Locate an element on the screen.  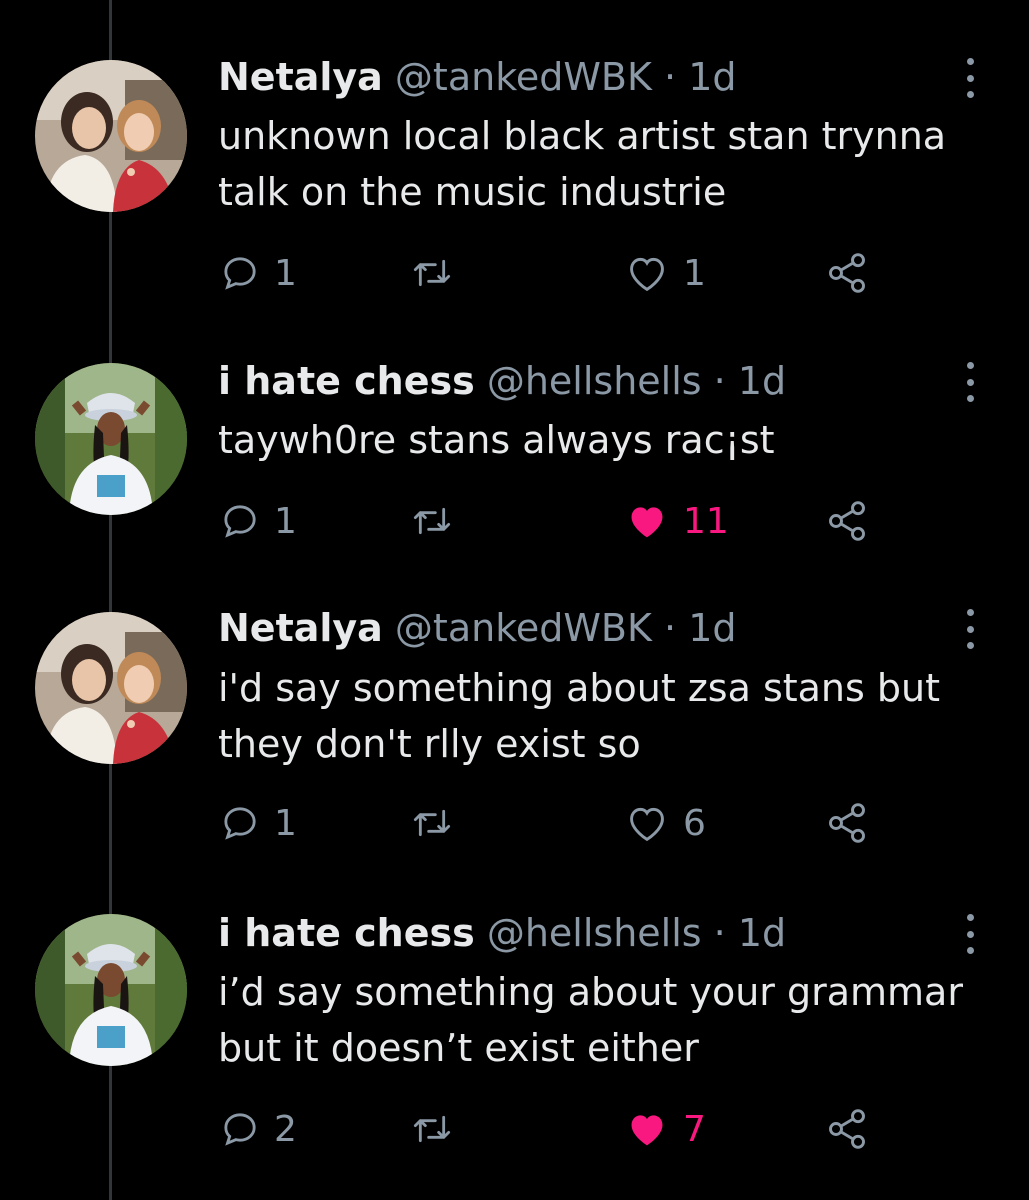
action-bar: 2 7 is located at coordinates (550, 1129).